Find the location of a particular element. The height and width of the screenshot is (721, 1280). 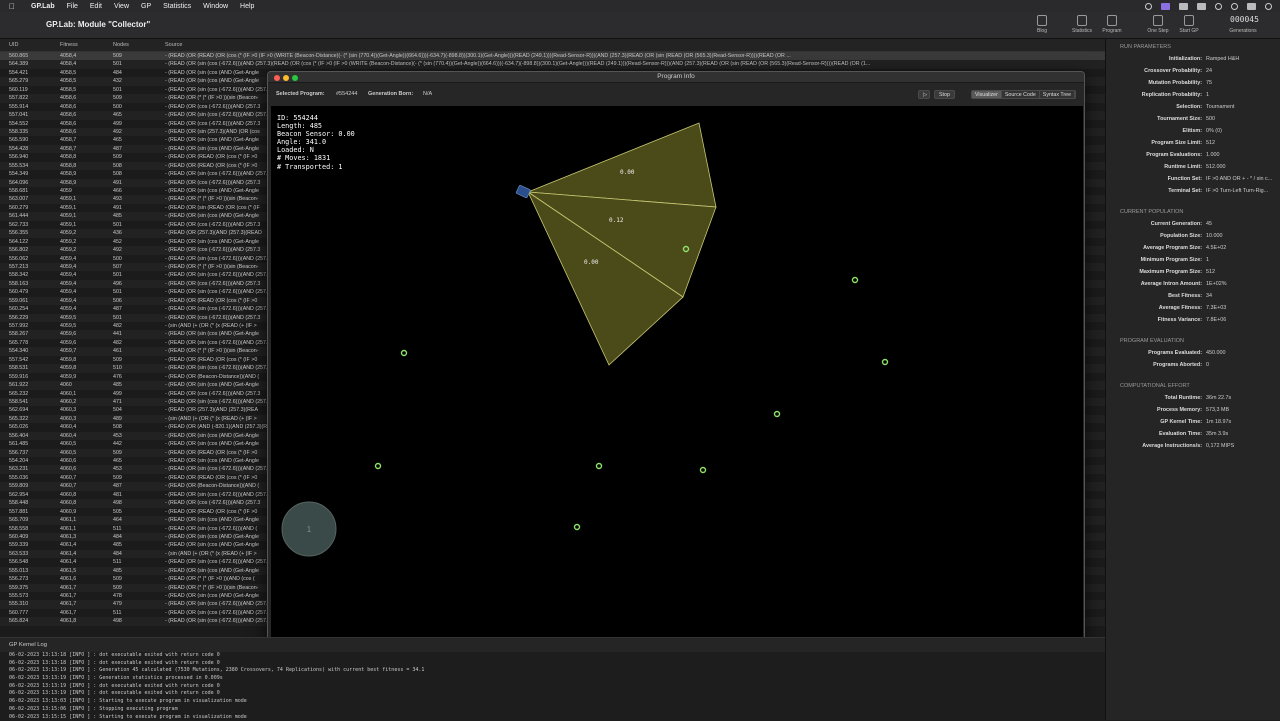

stat-key: Replication Probability: is located at coordinates (1172, 95).